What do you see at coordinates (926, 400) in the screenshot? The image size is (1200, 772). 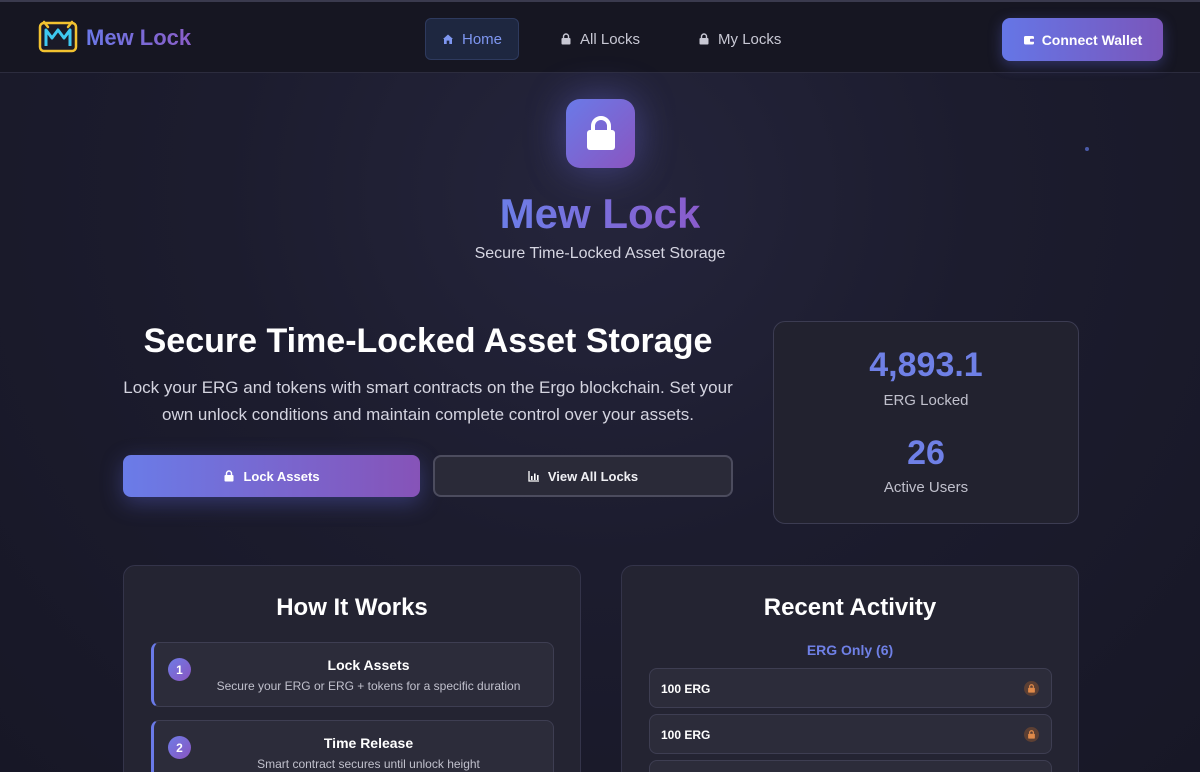 I see `erg-locked-label: ERG Locked` at bounding box center [926, 400].